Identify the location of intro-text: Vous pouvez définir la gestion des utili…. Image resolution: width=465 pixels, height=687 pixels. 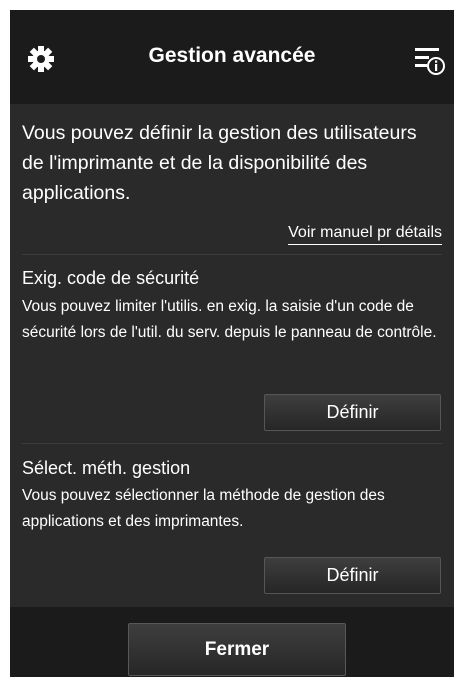
(219, 163).